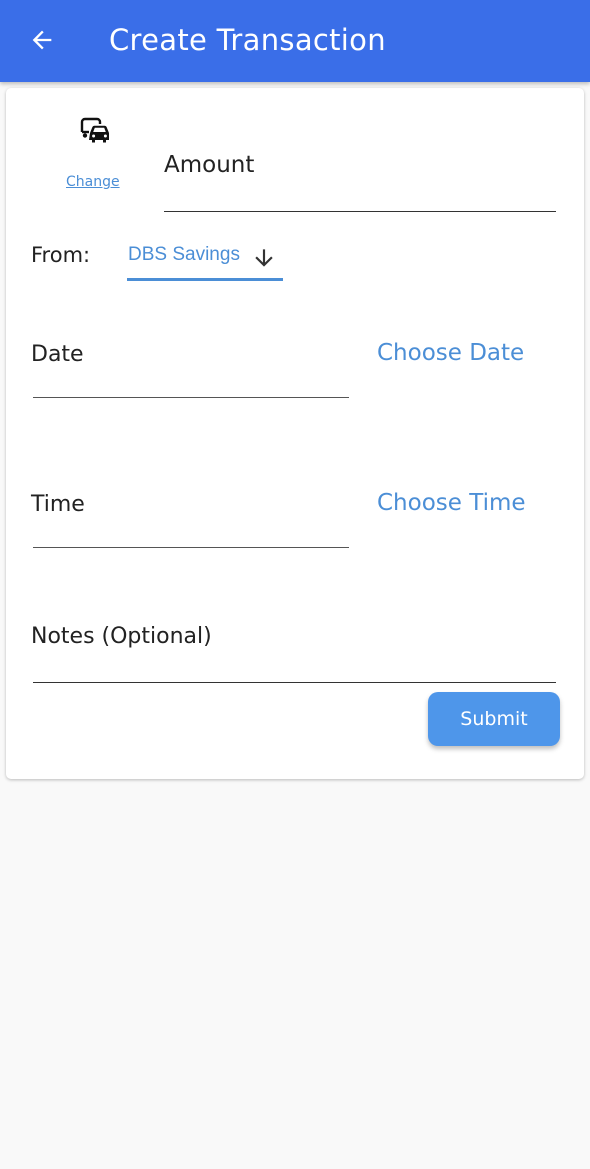  What do you see at coordinates (93, 182) in the screenshot?
I see `change-category-link: Change` at bounding box center [93, 182].